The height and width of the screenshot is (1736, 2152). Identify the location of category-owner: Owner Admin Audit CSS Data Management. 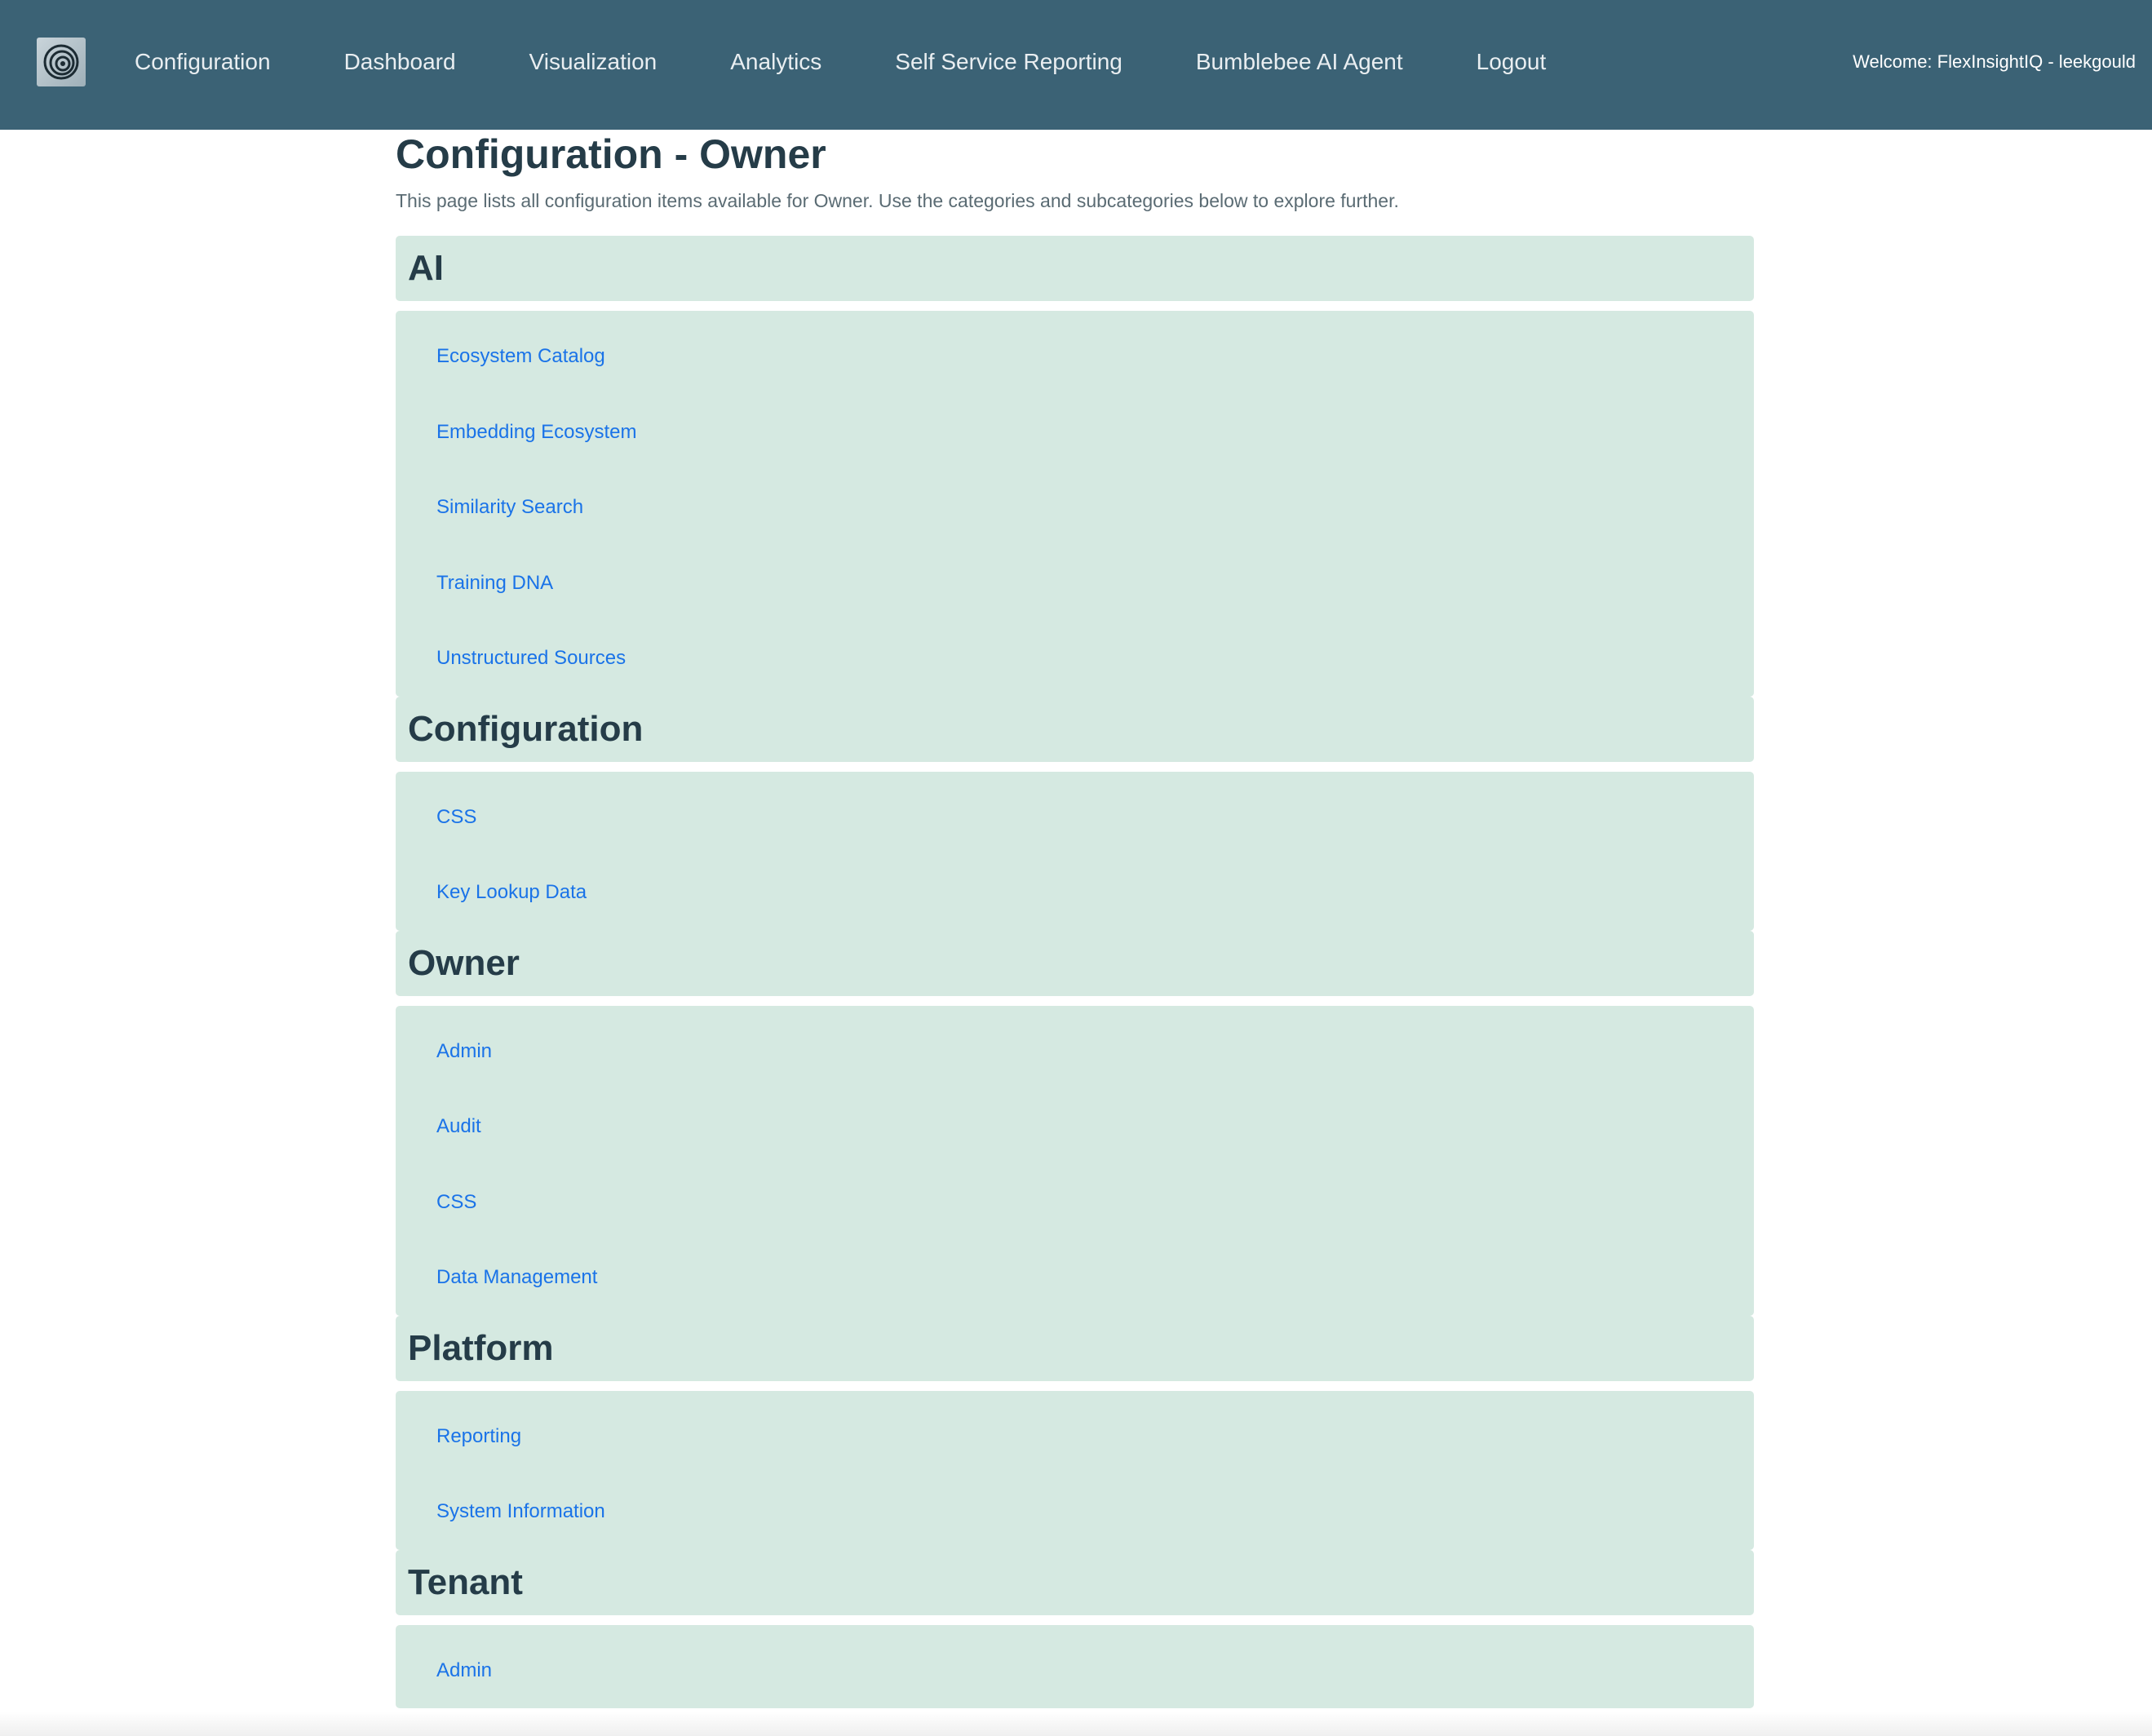
(1075, 1123).